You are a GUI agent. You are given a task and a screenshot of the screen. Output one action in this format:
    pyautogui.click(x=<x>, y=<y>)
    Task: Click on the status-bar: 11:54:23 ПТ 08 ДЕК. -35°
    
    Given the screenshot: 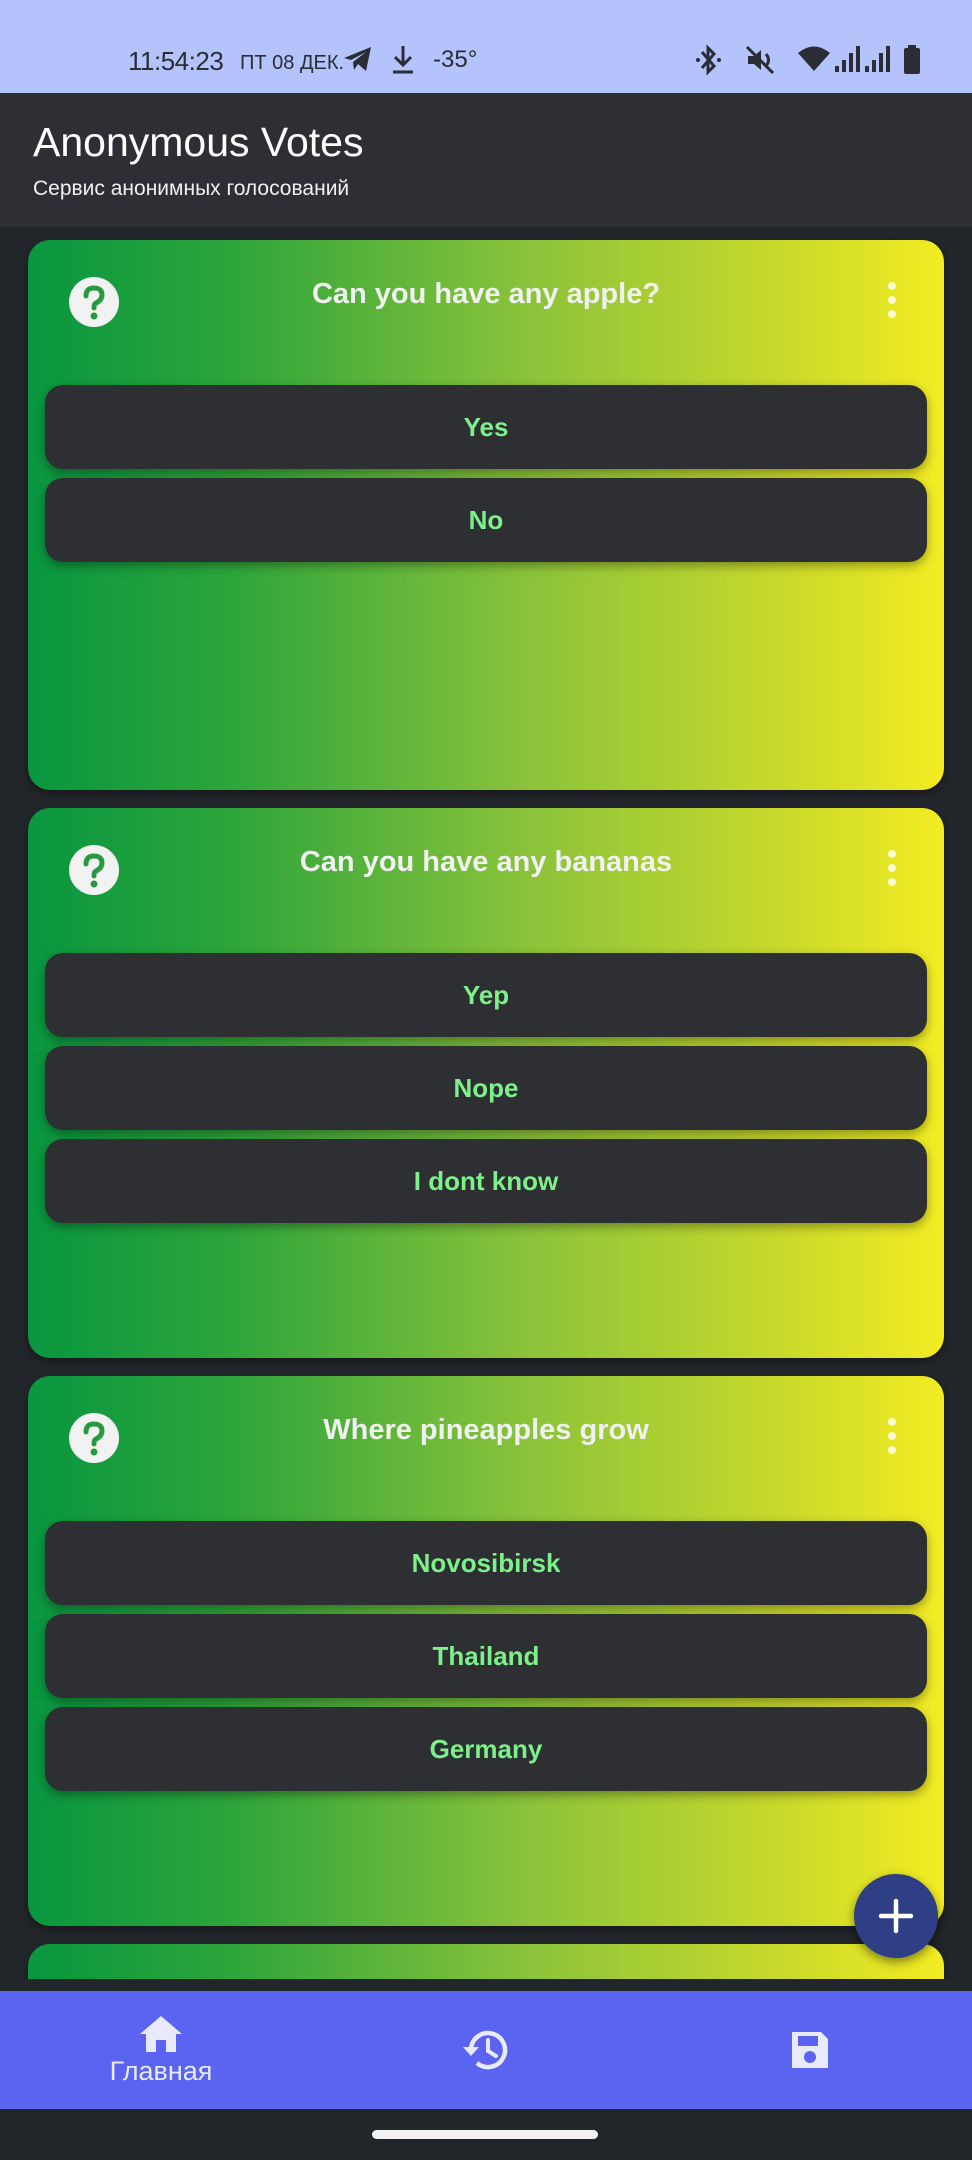 What is the action you would take?
    pyautogui.click(x=486, y=46)
    